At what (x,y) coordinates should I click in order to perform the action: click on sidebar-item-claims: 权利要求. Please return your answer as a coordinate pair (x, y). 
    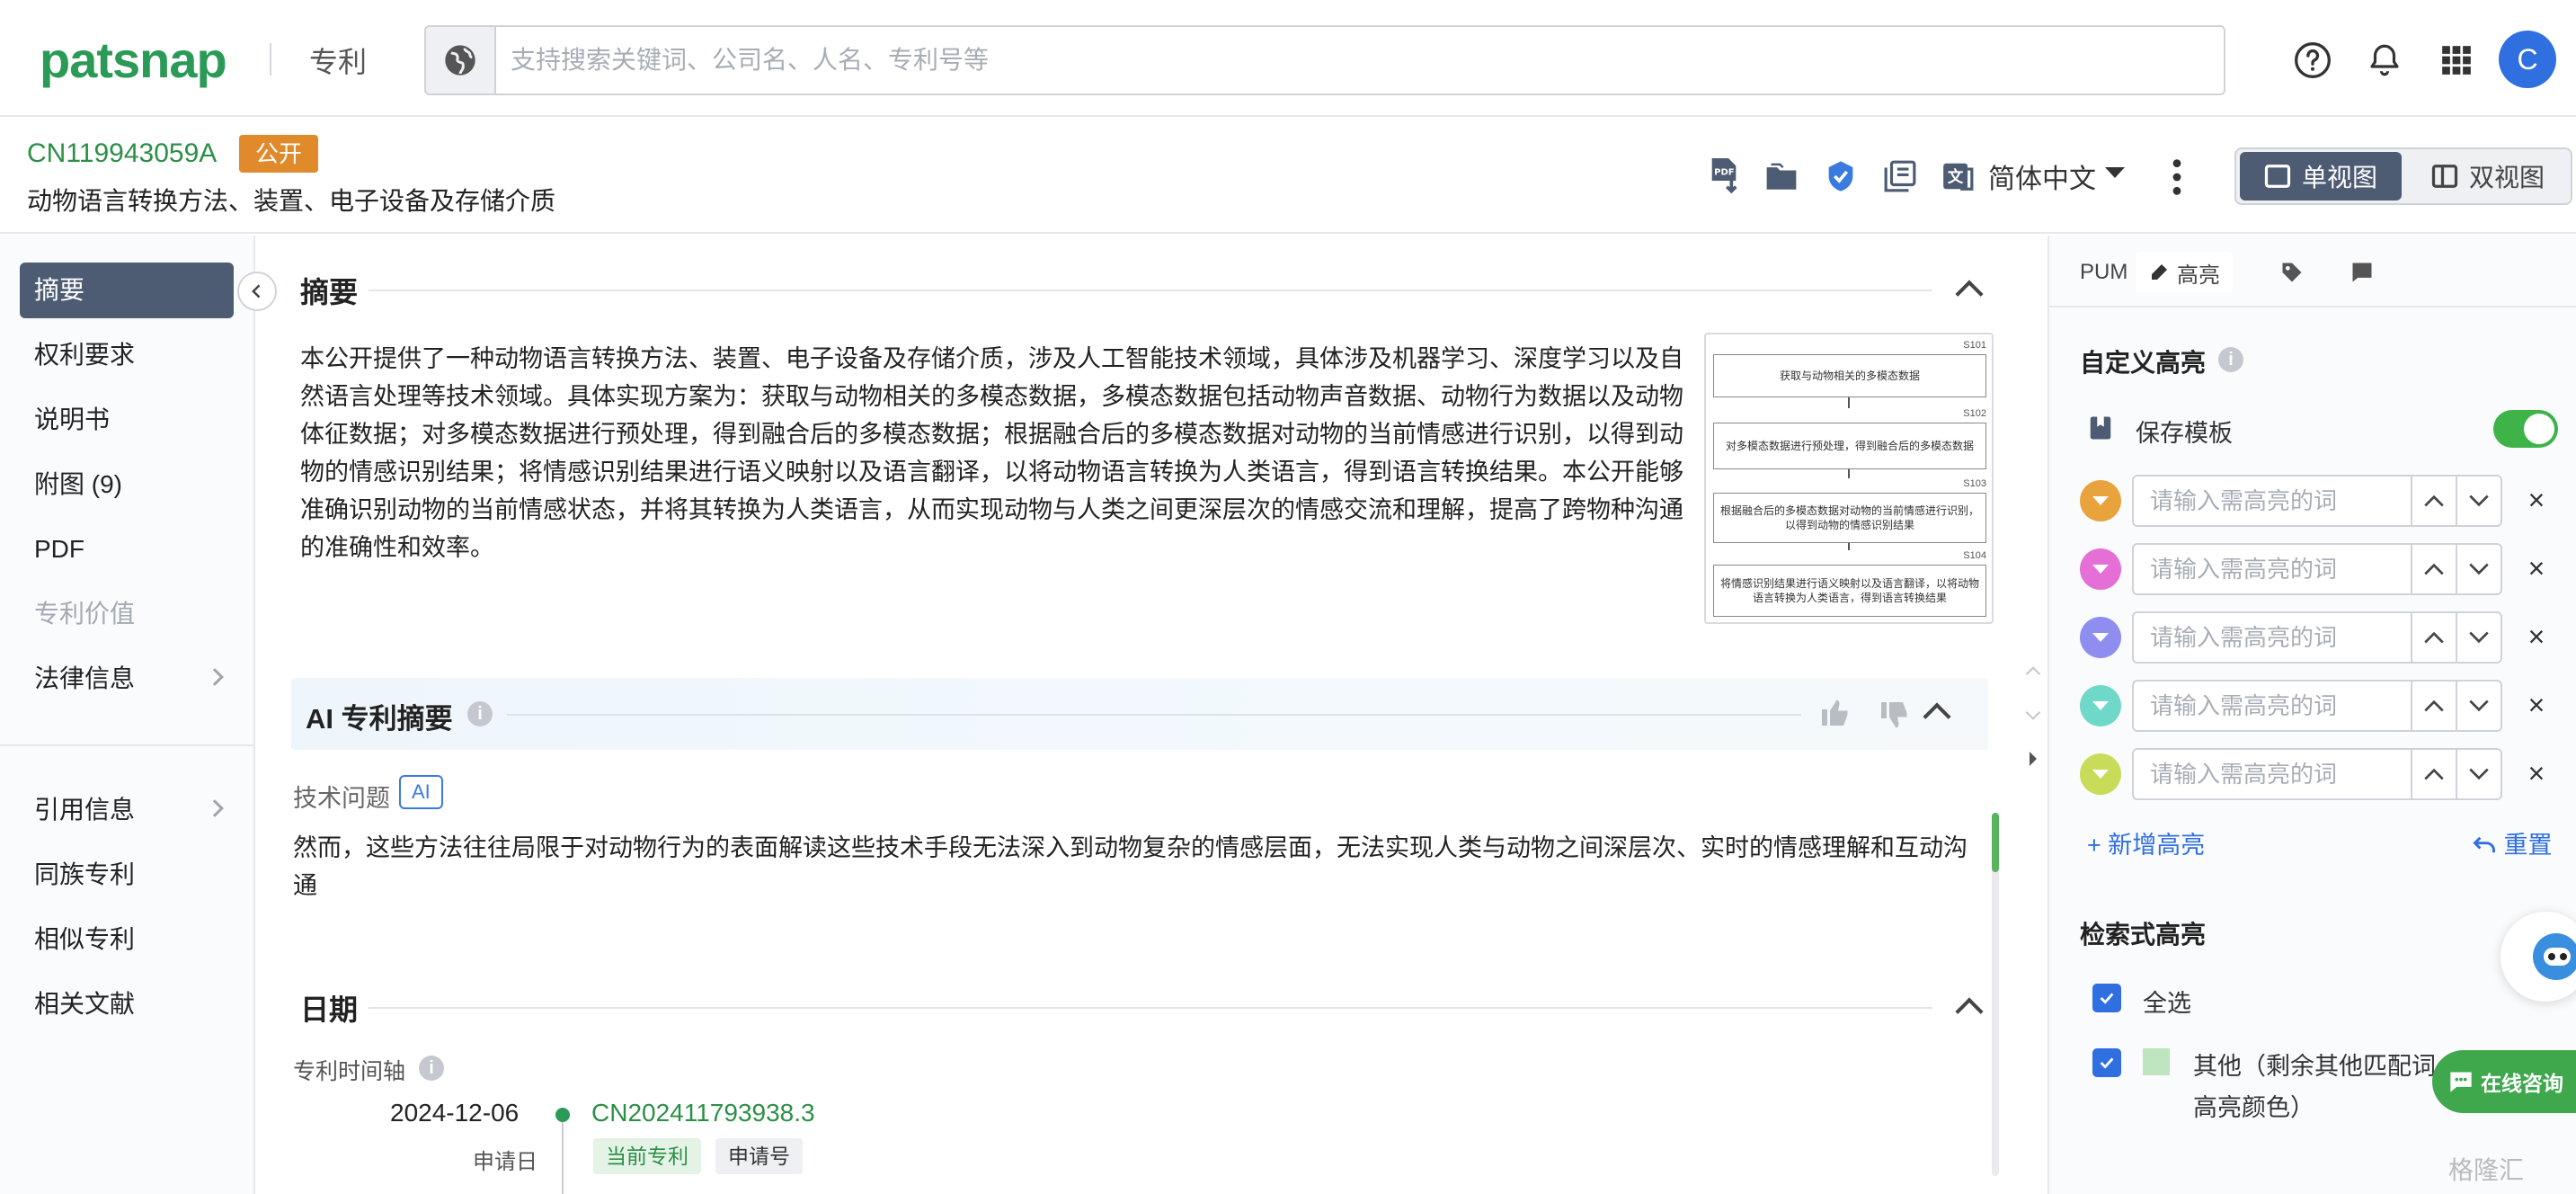
    Looking at the image, I should click on (127, 355).